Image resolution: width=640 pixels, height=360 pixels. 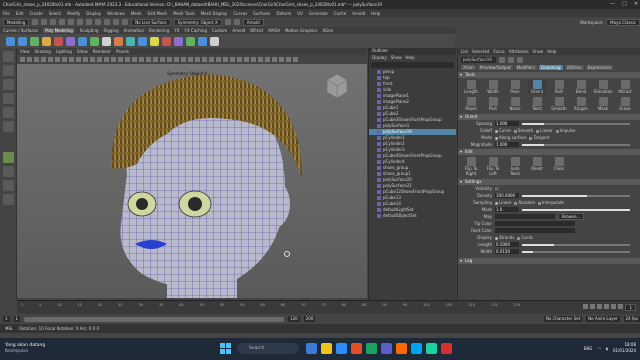 What do you see at coordinates (624, 348) in the screenshot?
I see `clock: 18:08 01/01/2024` at bounding box center [624, 348].